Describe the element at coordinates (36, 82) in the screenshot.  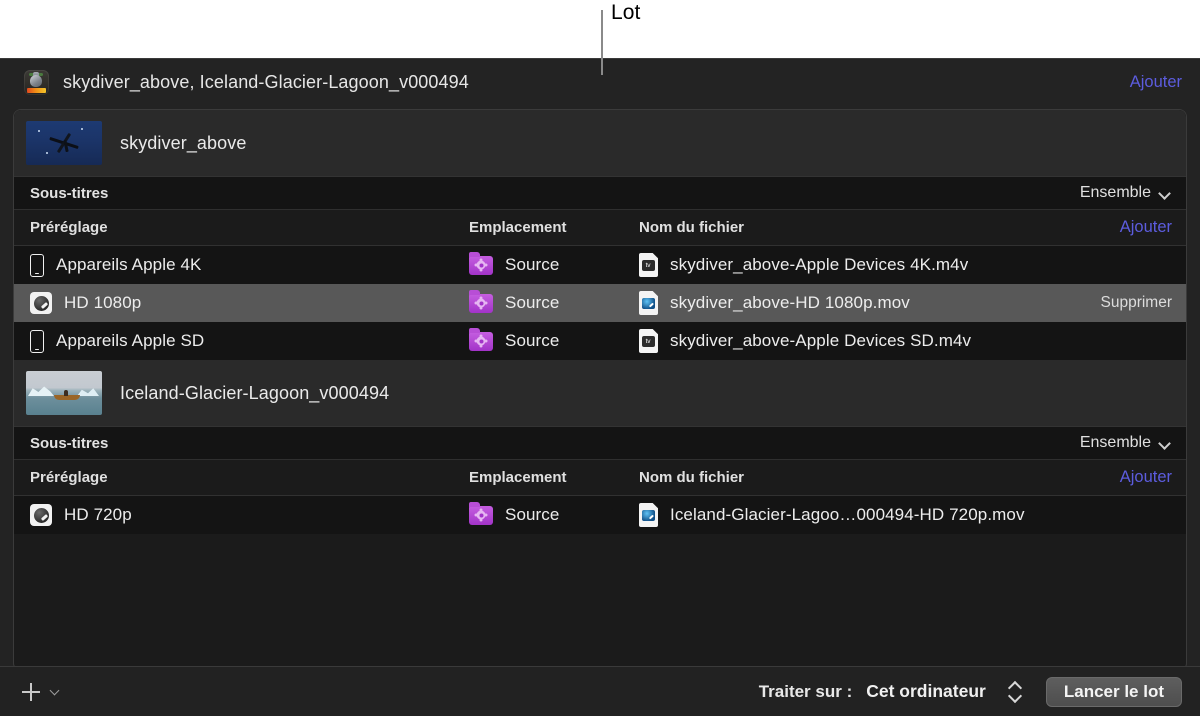
I see `compressor-app-icon` at that location.